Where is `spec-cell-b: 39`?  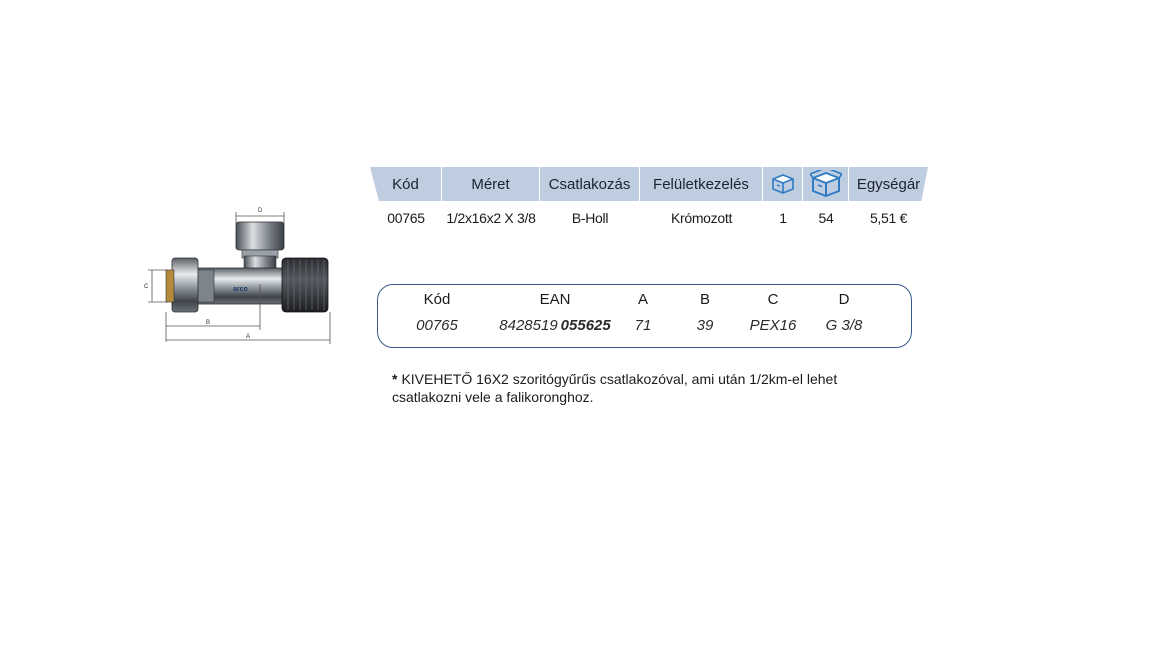
spec-cell-b: 39 is located at coordinates (705, 325).